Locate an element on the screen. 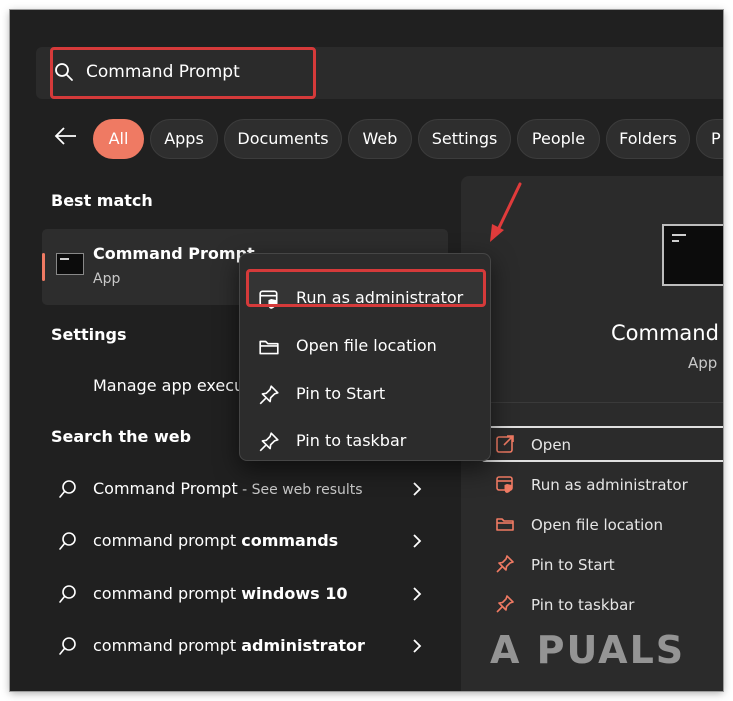 The width and height of the screenshot is (733, 701). annotation-arrow-icon is located at coordinates (506, 212).